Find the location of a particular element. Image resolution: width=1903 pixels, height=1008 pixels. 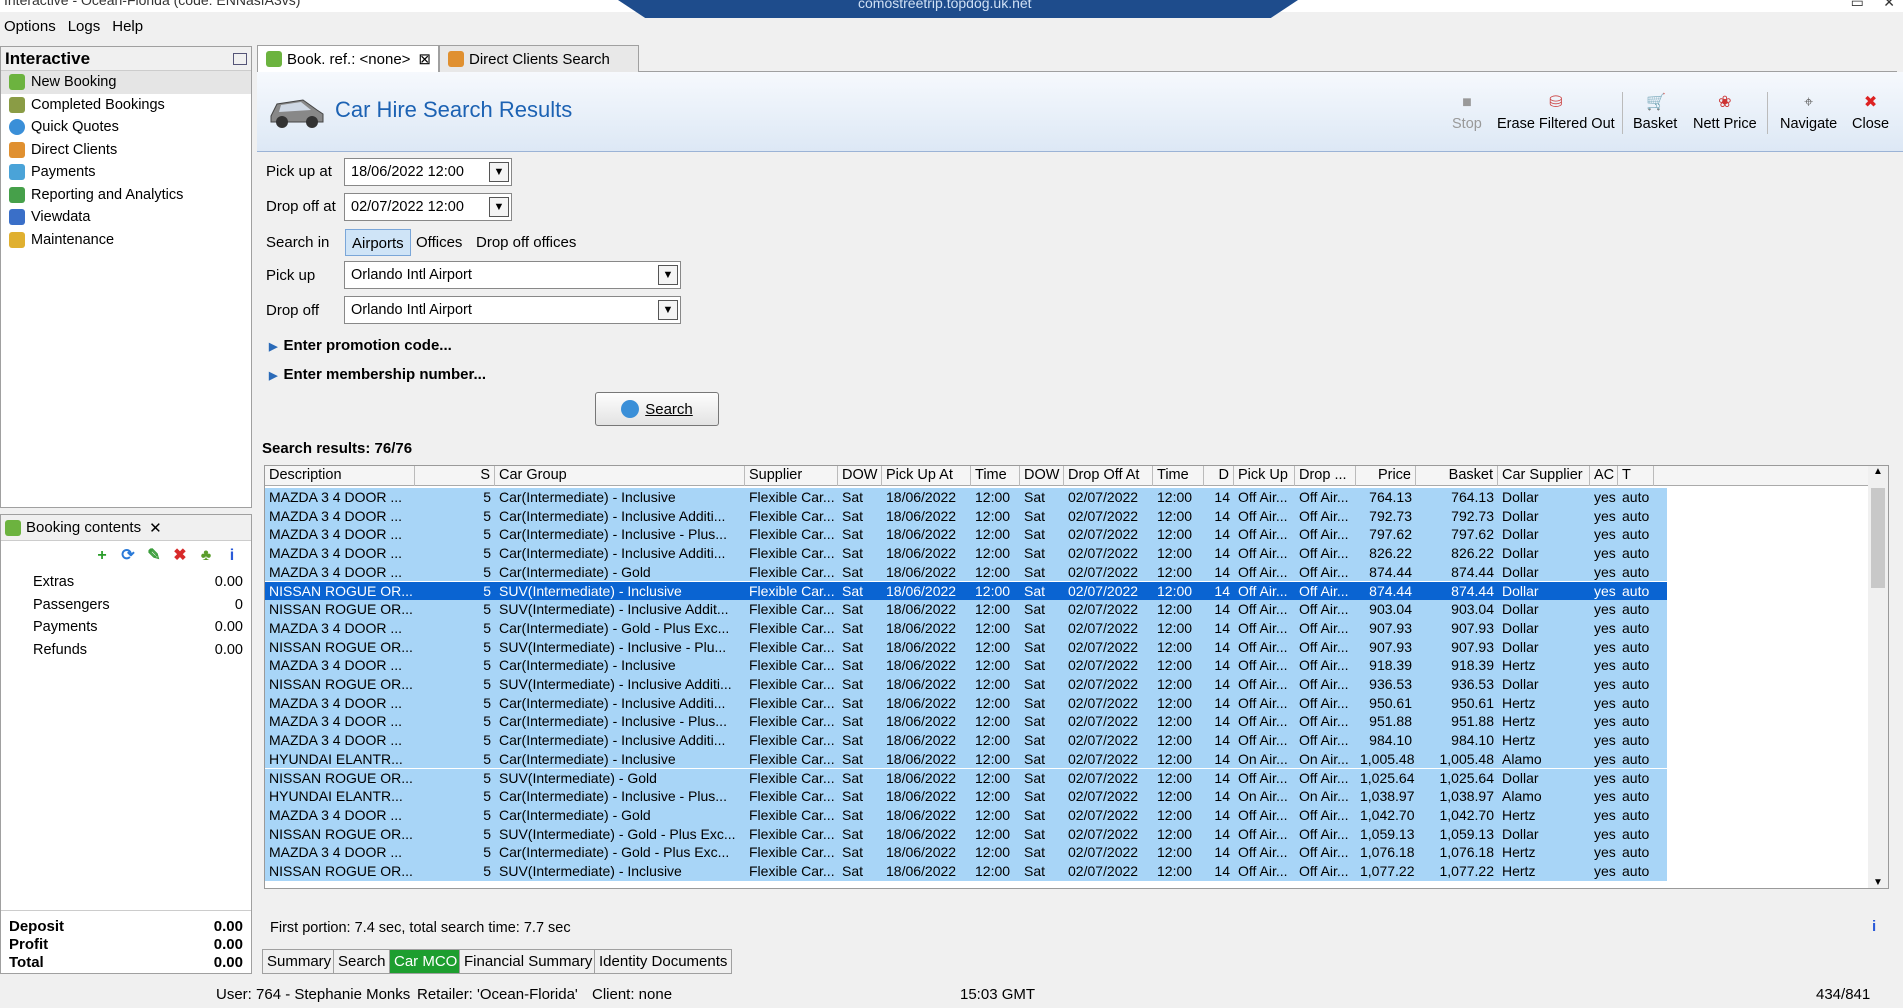

close-button: ✖ Close is located at coordinates (1870, 113).